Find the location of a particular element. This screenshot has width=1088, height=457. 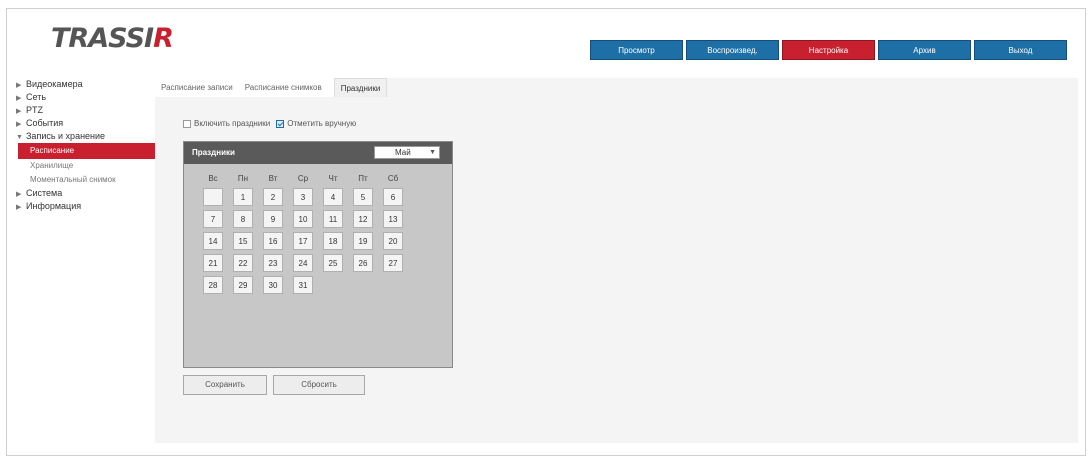

calendar-day-cell: 5 is located at coordinates (363, 197).